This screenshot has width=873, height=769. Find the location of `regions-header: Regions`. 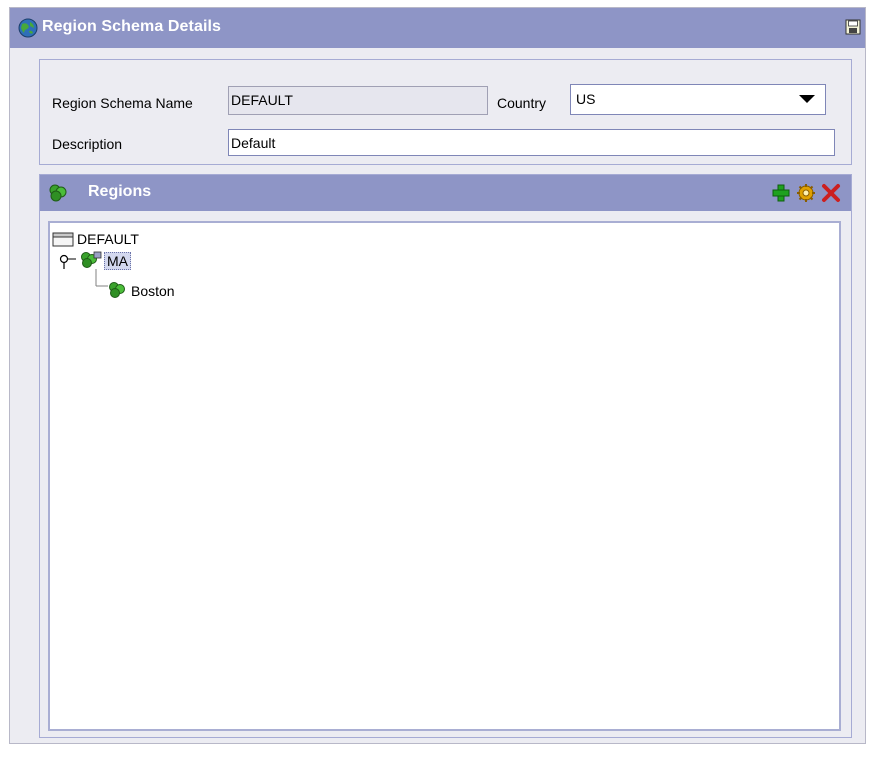

regions-header: Regions is located at coordinates (445, 193).